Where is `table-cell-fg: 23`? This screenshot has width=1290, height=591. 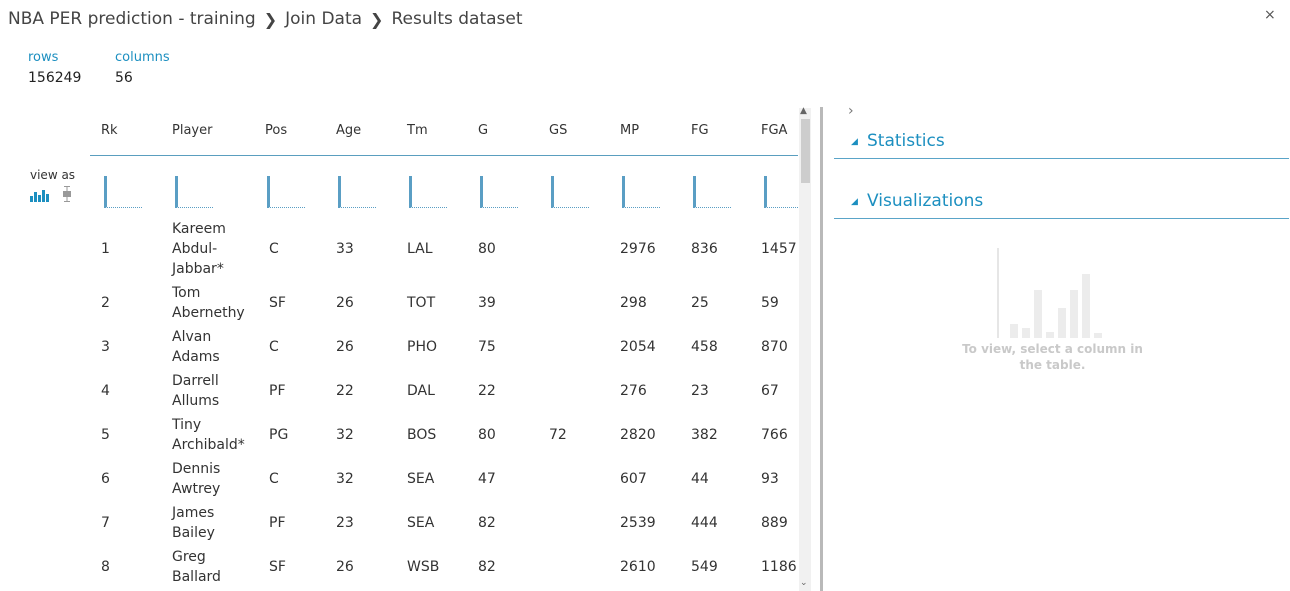 table-cell-fg: 23 is located at coordinates (700, 391).